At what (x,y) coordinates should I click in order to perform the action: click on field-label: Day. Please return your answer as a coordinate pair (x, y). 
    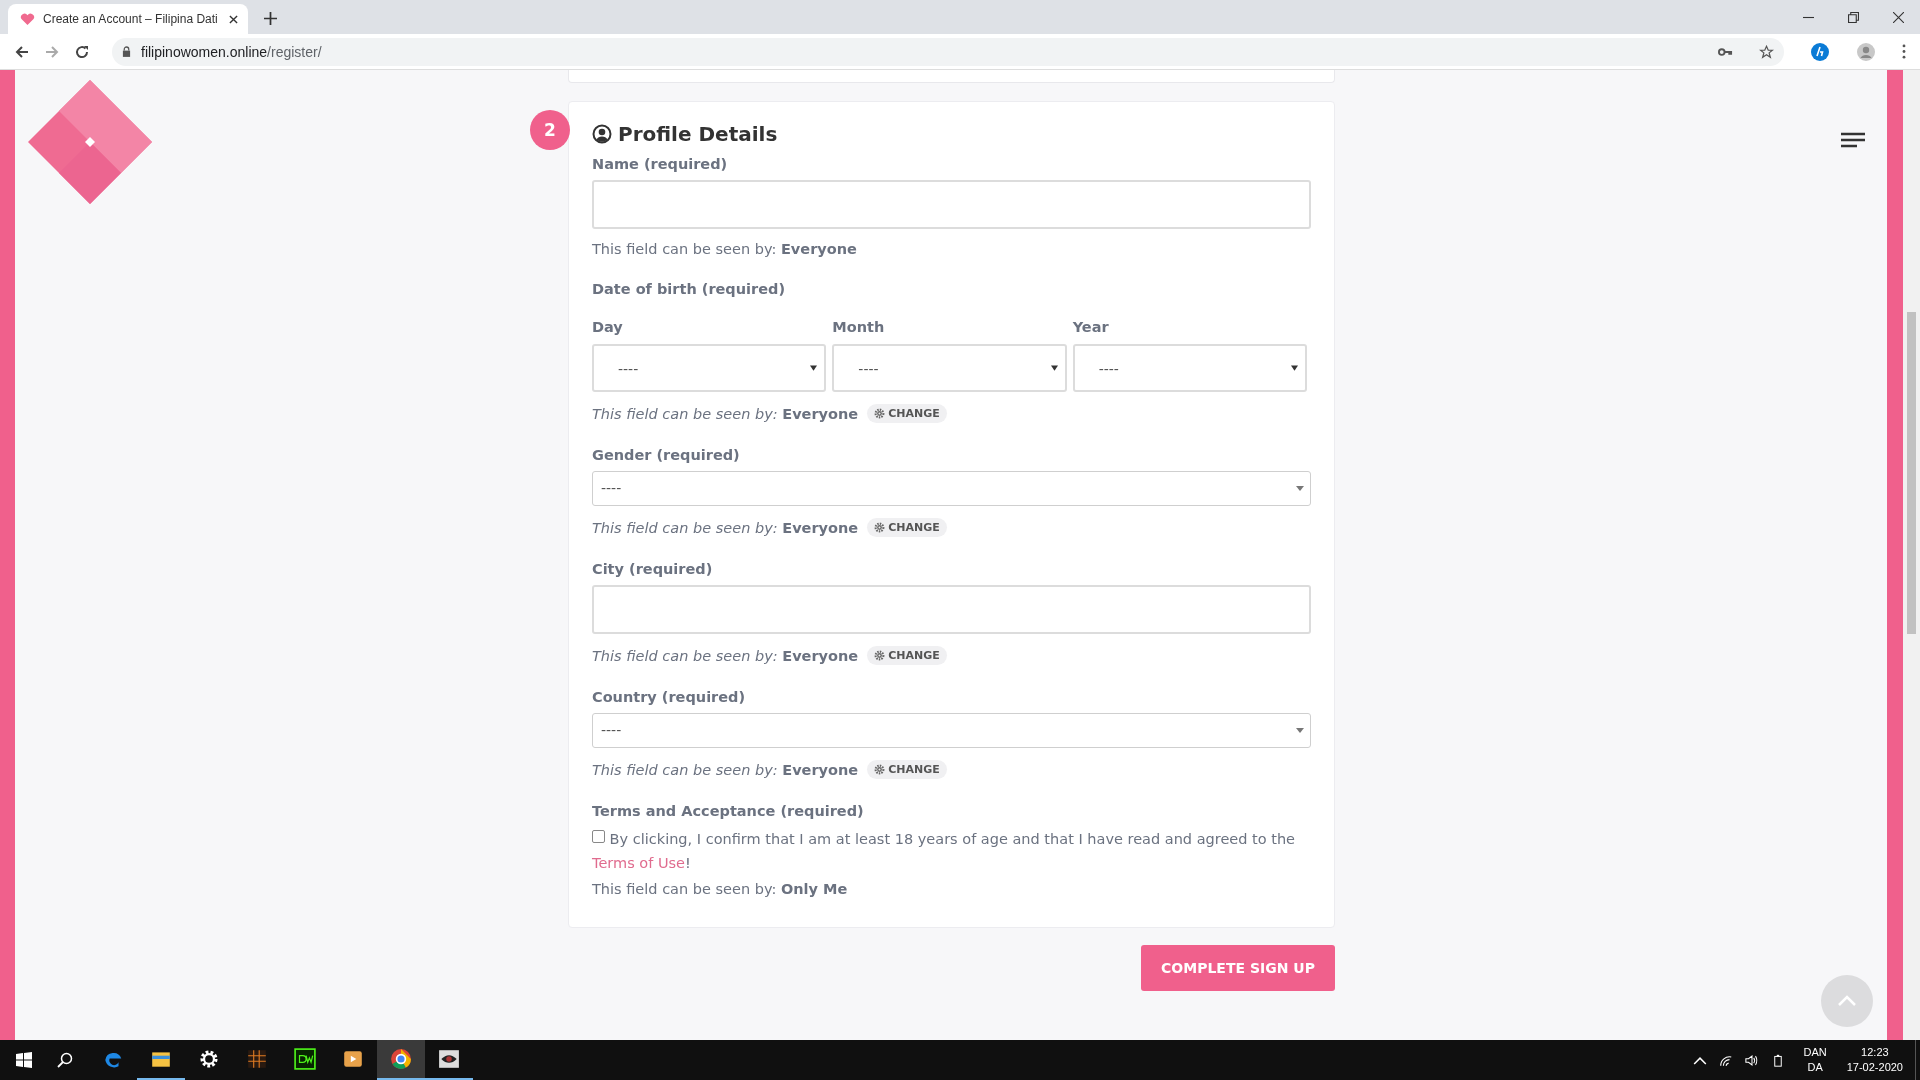
    Looking at the image, I should click on (608, 327).